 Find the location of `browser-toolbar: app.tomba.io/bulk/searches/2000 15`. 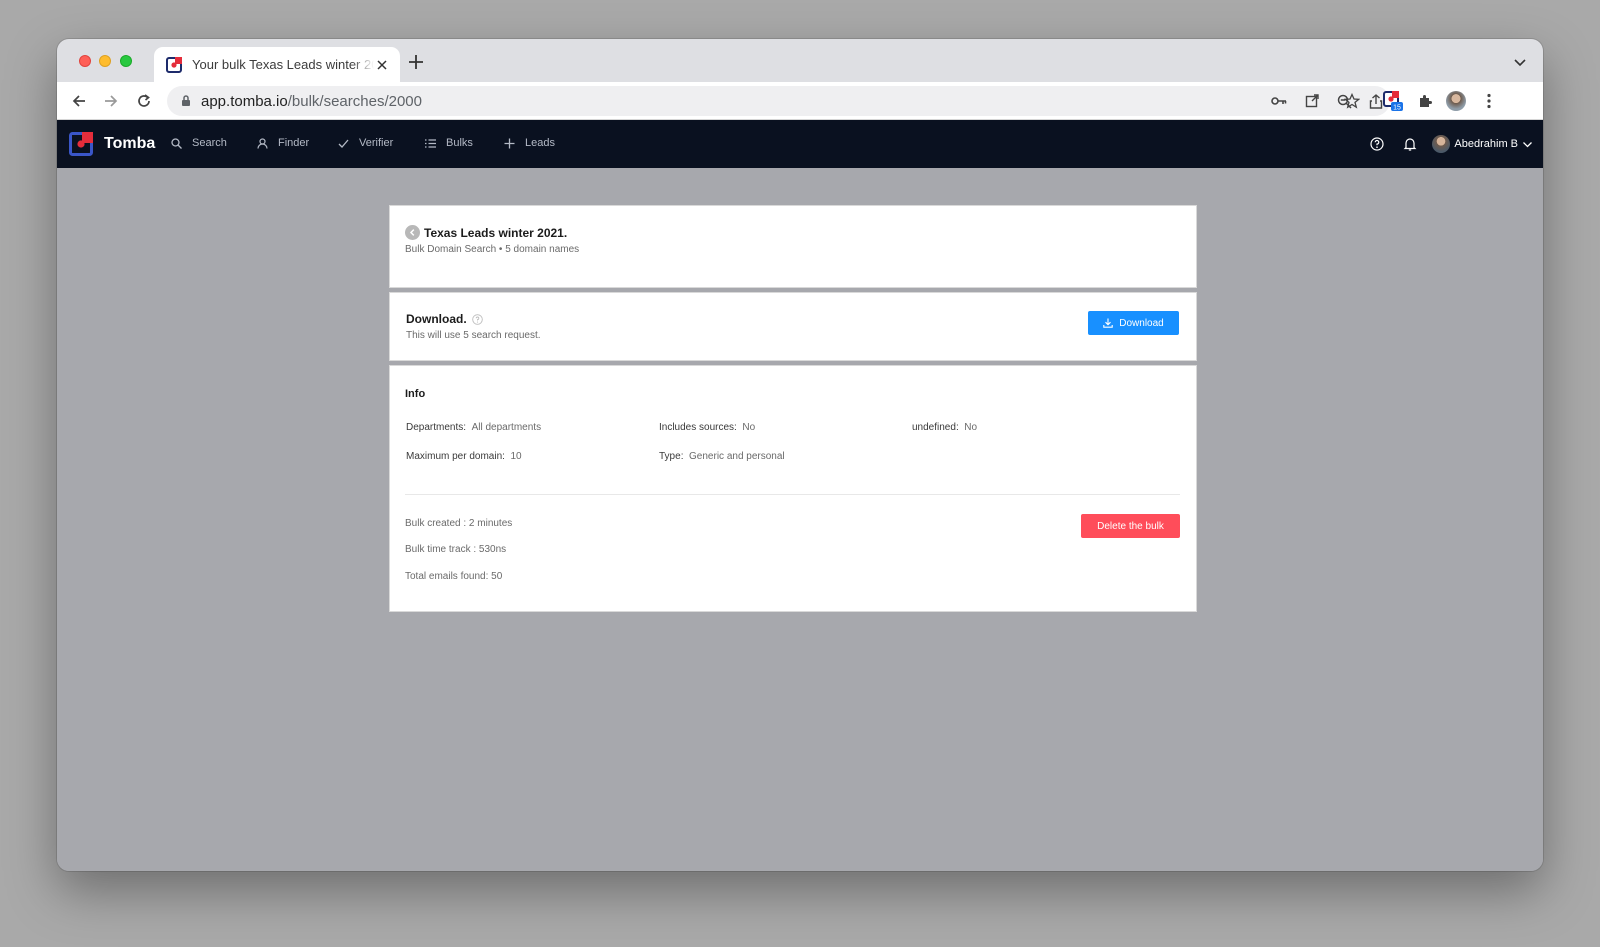

browser-toolbar: app.tomba.io/bulk/searches/2000 15 is located at coordinates (800, 101).